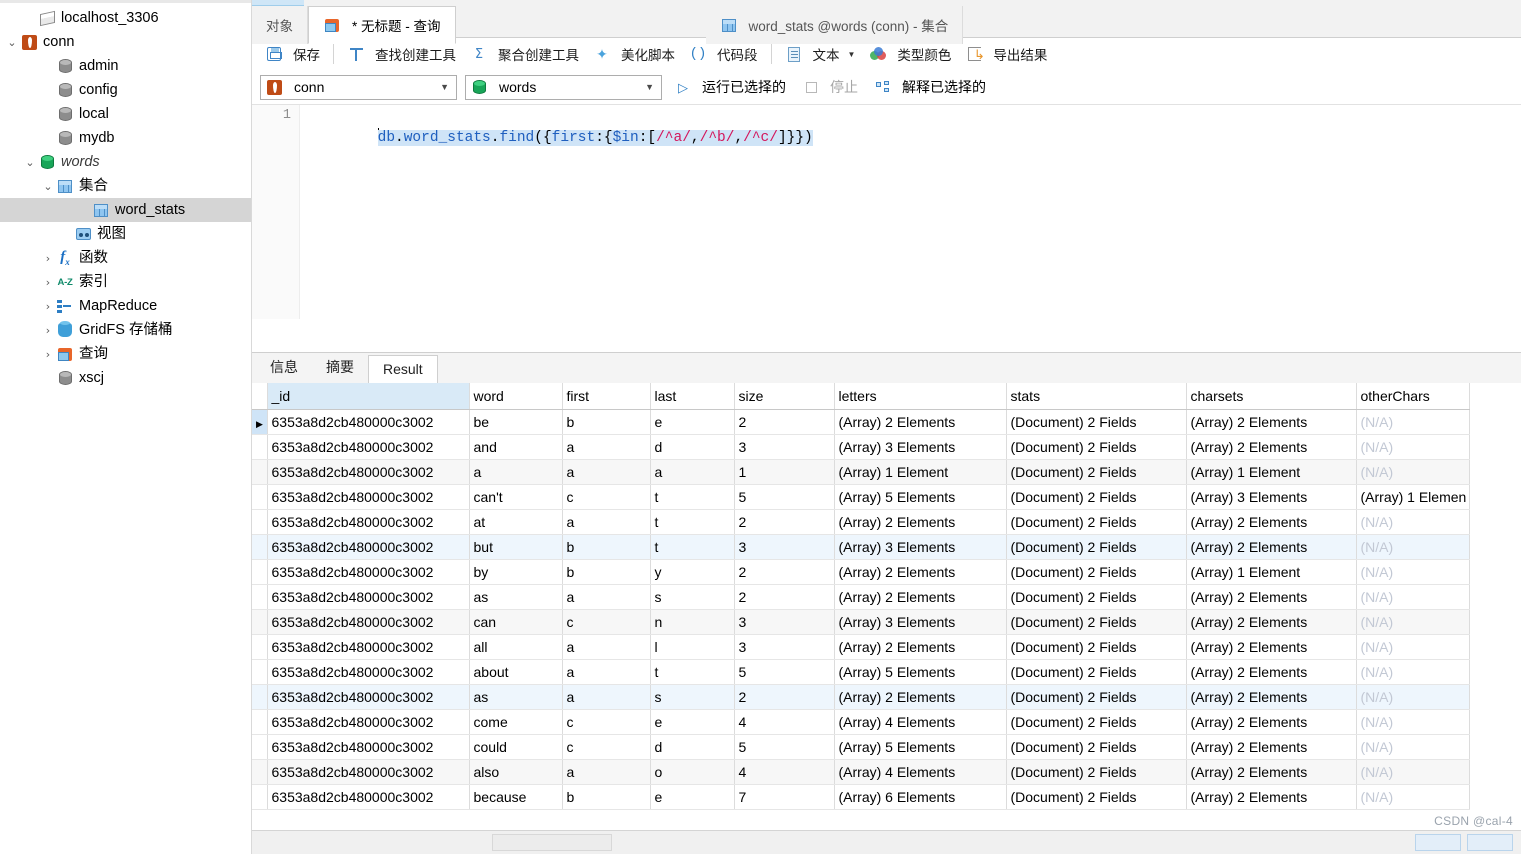 This screenshot has height=854, width=1521. I want to click on find-builder-button: 查找创建工具, so click(401, 54).